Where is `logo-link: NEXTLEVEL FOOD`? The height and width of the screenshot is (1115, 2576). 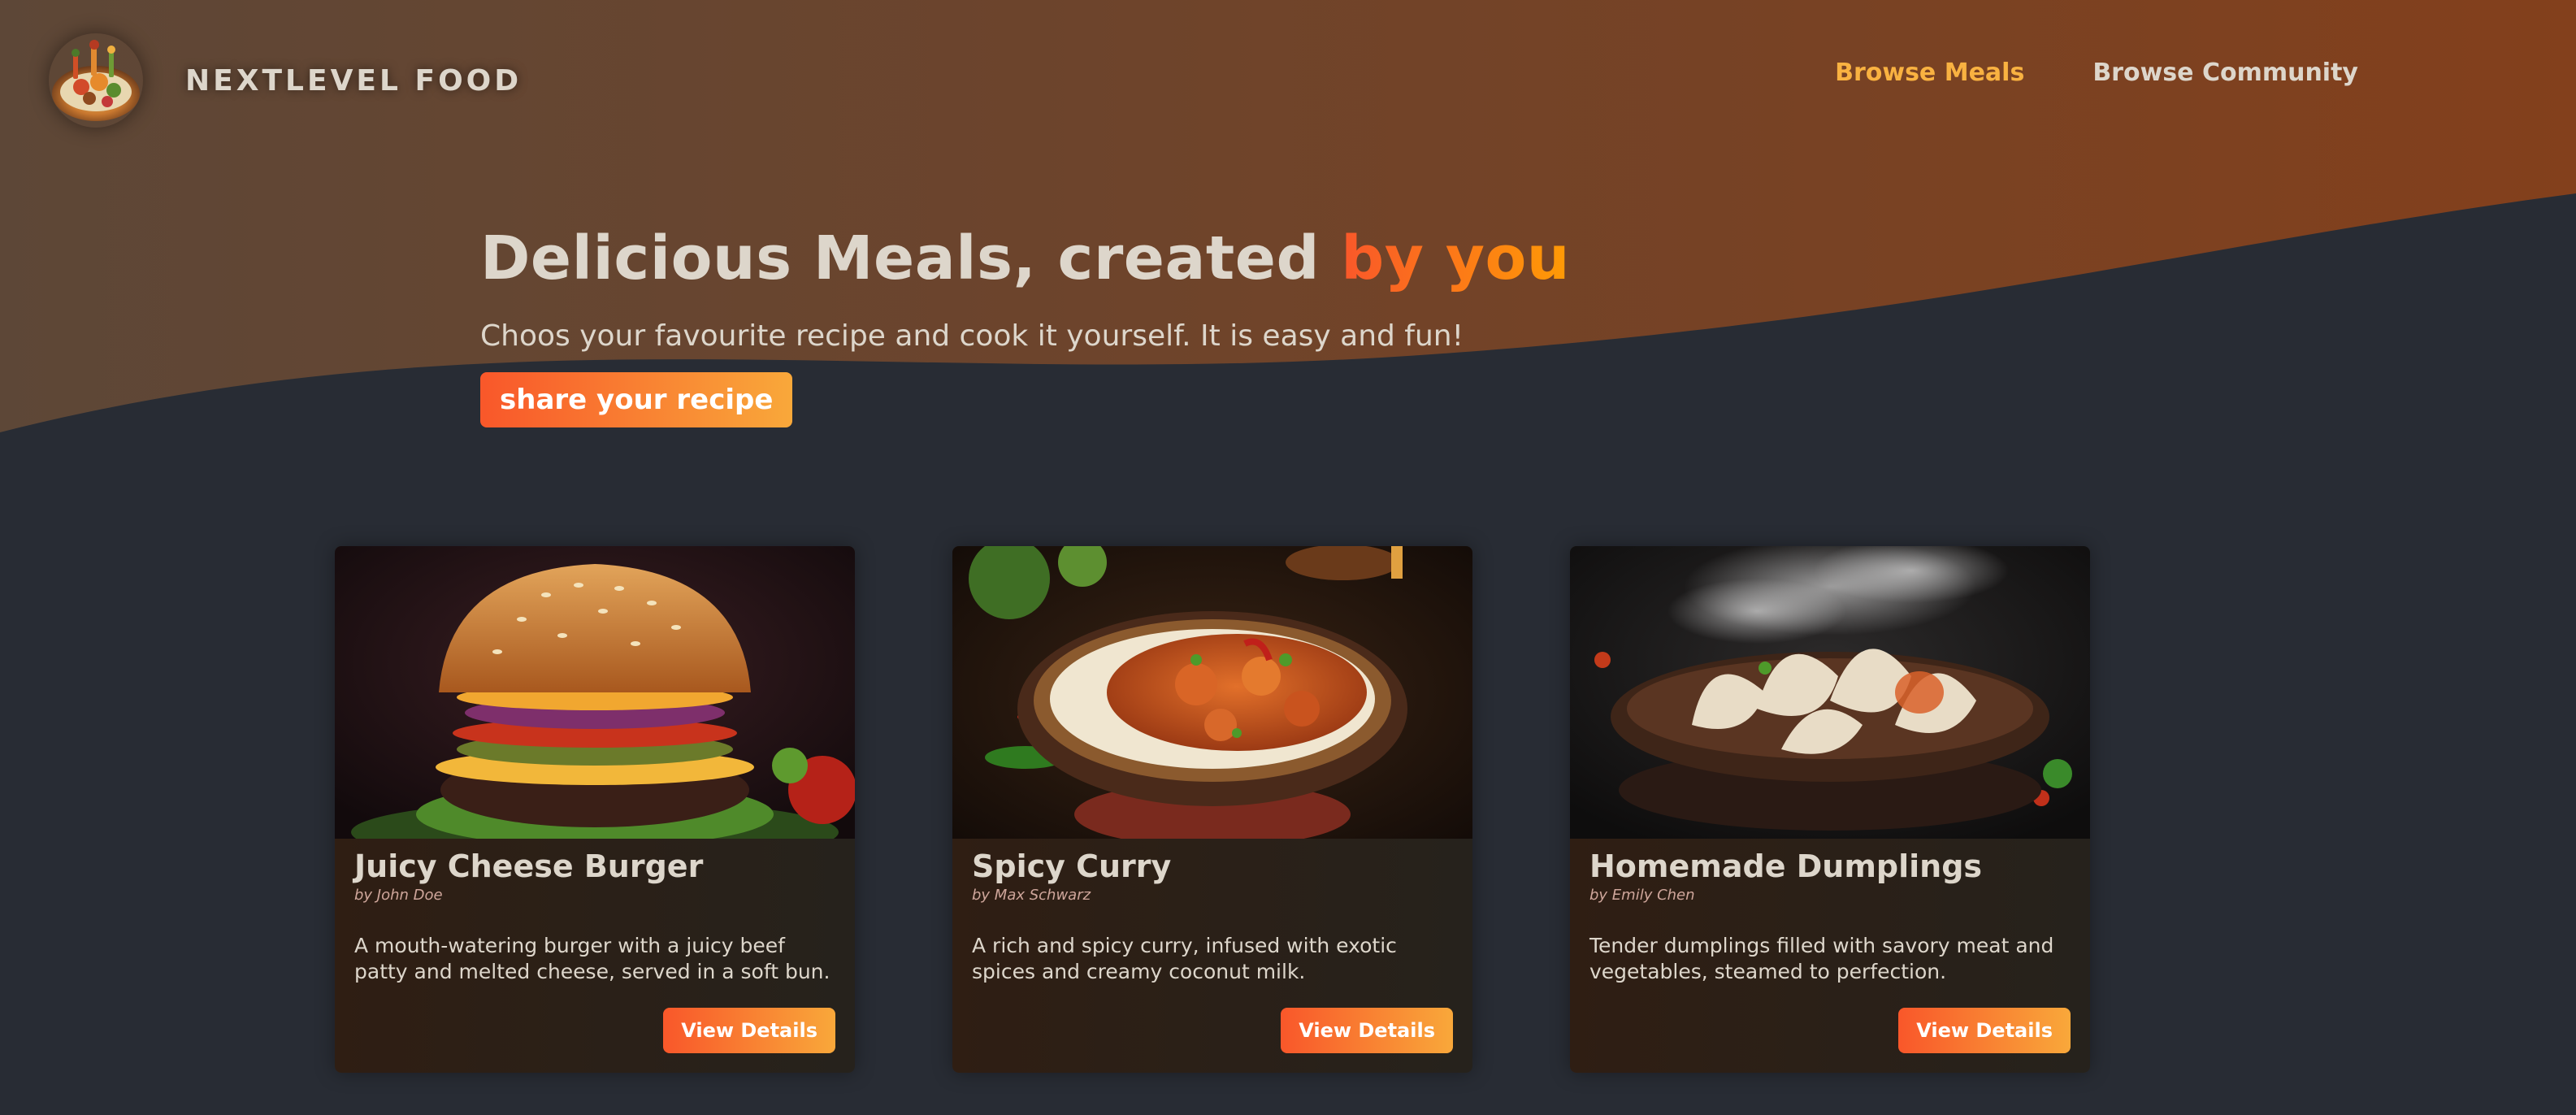 logo-link: NEXTLEVEL FOOD is located at coordinates (285, 80).